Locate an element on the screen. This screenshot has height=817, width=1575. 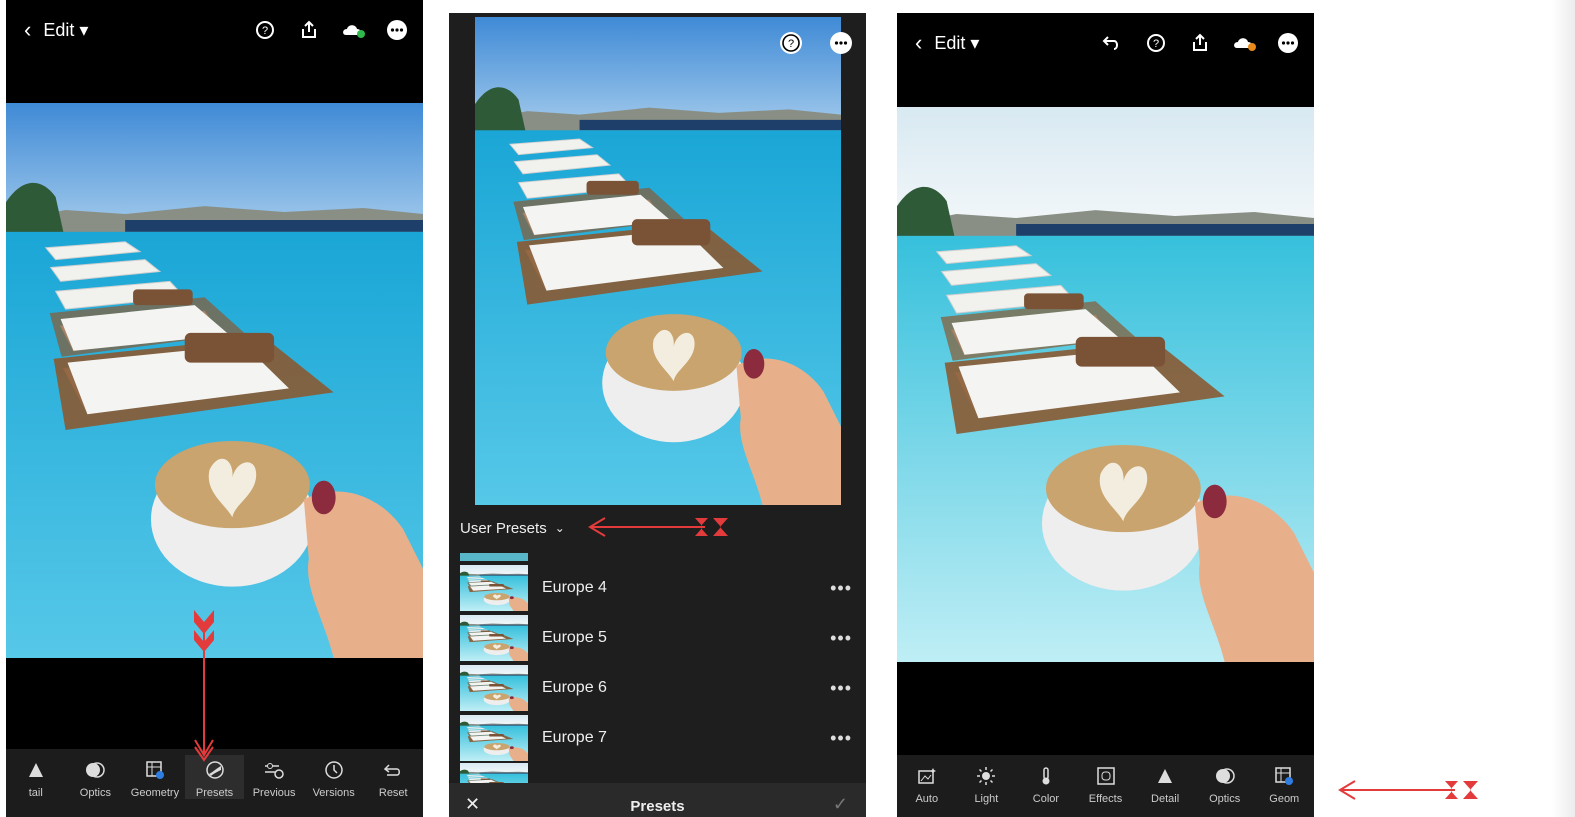
chevron-down-icon: ⌄ is located at coordinates (559, 528).